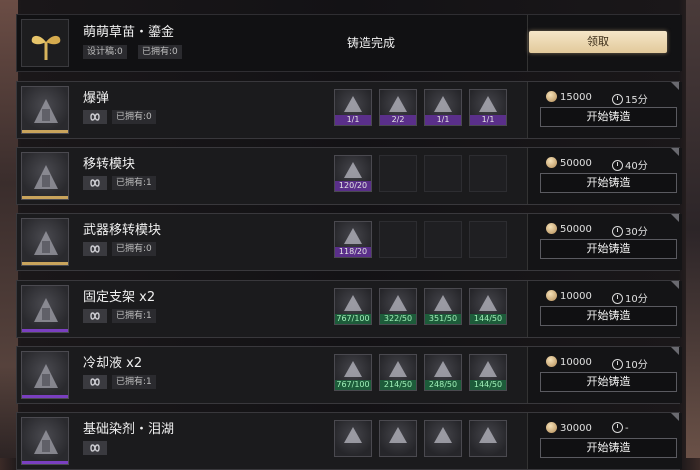  What do you see at coordinates (598, 42) in the screenshot?
I see `claim-button: 领取` at bounding box center [598, 42].